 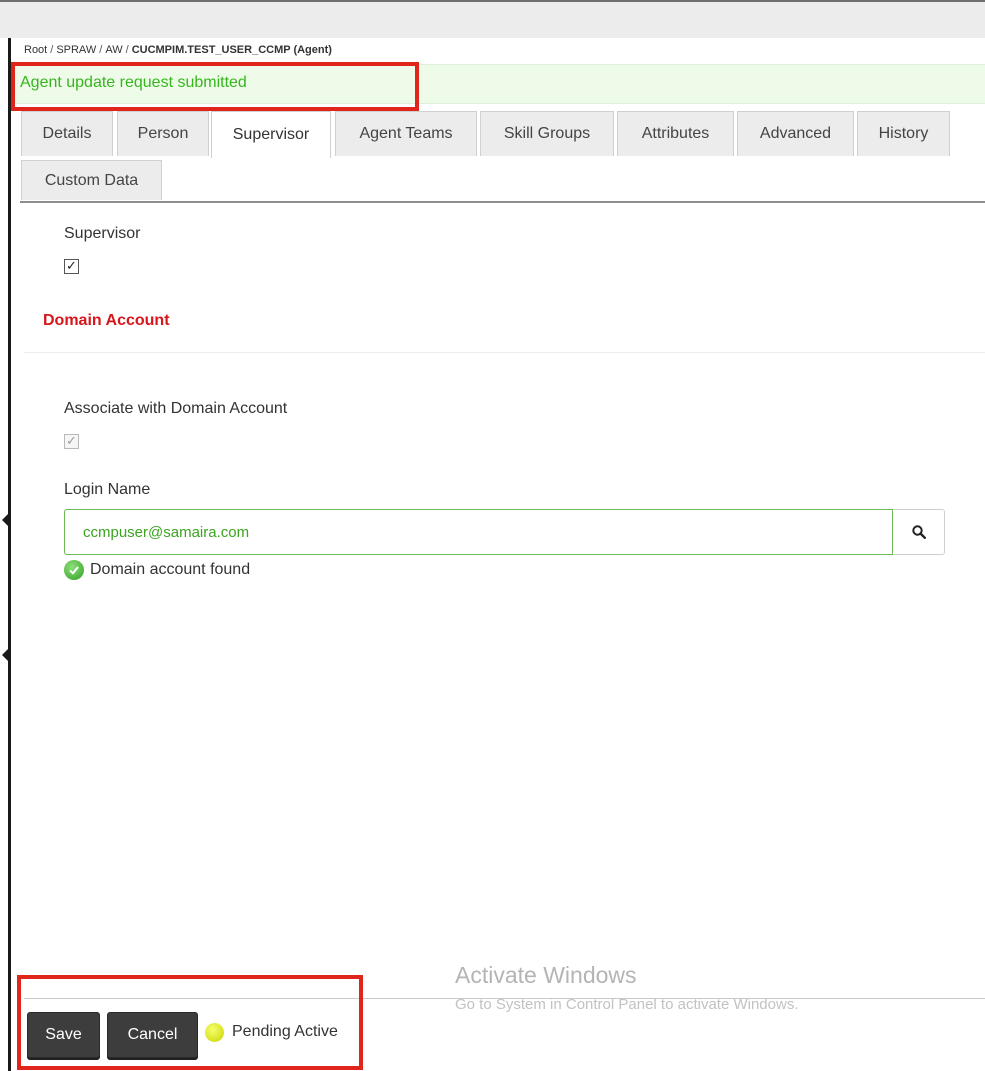 What do you see at coordinates (504, 352) in the screenshot?
I see `section-divider` at bounding box center [504, 352].